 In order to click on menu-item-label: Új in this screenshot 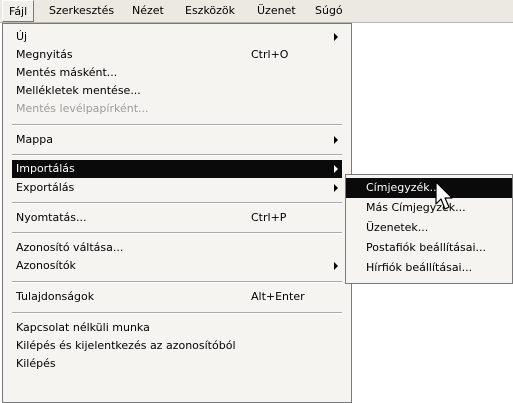, I will do `click(22, 36)`.